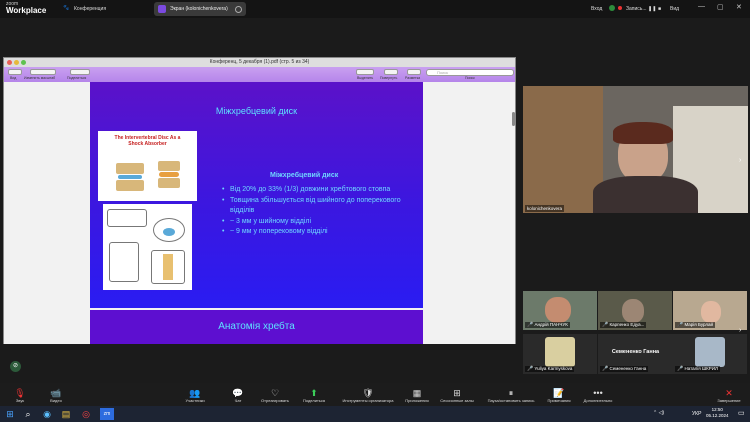 The width and height of the screenshot is (750, 422). What do you see at coordinates (741, 413) in the screenshot?
I see `notification-icon: ▭` at bounding box center [741, 413].